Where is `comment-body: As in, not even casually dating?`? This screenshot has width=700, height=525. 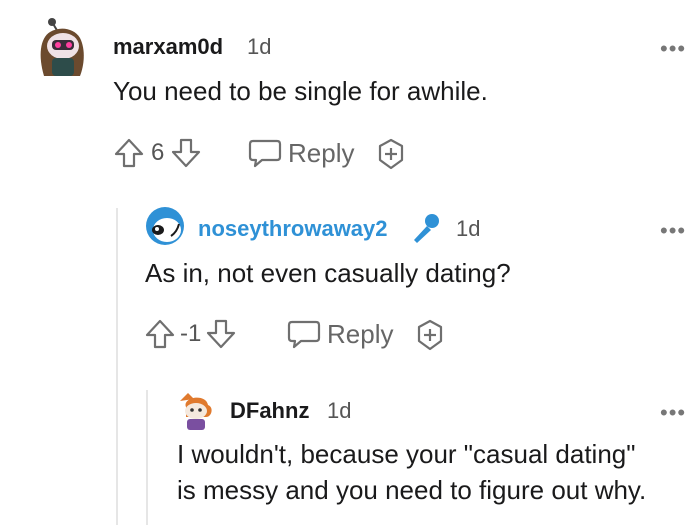 comment-body: As in, not even casually dating? is located at coordinates (328, 273).